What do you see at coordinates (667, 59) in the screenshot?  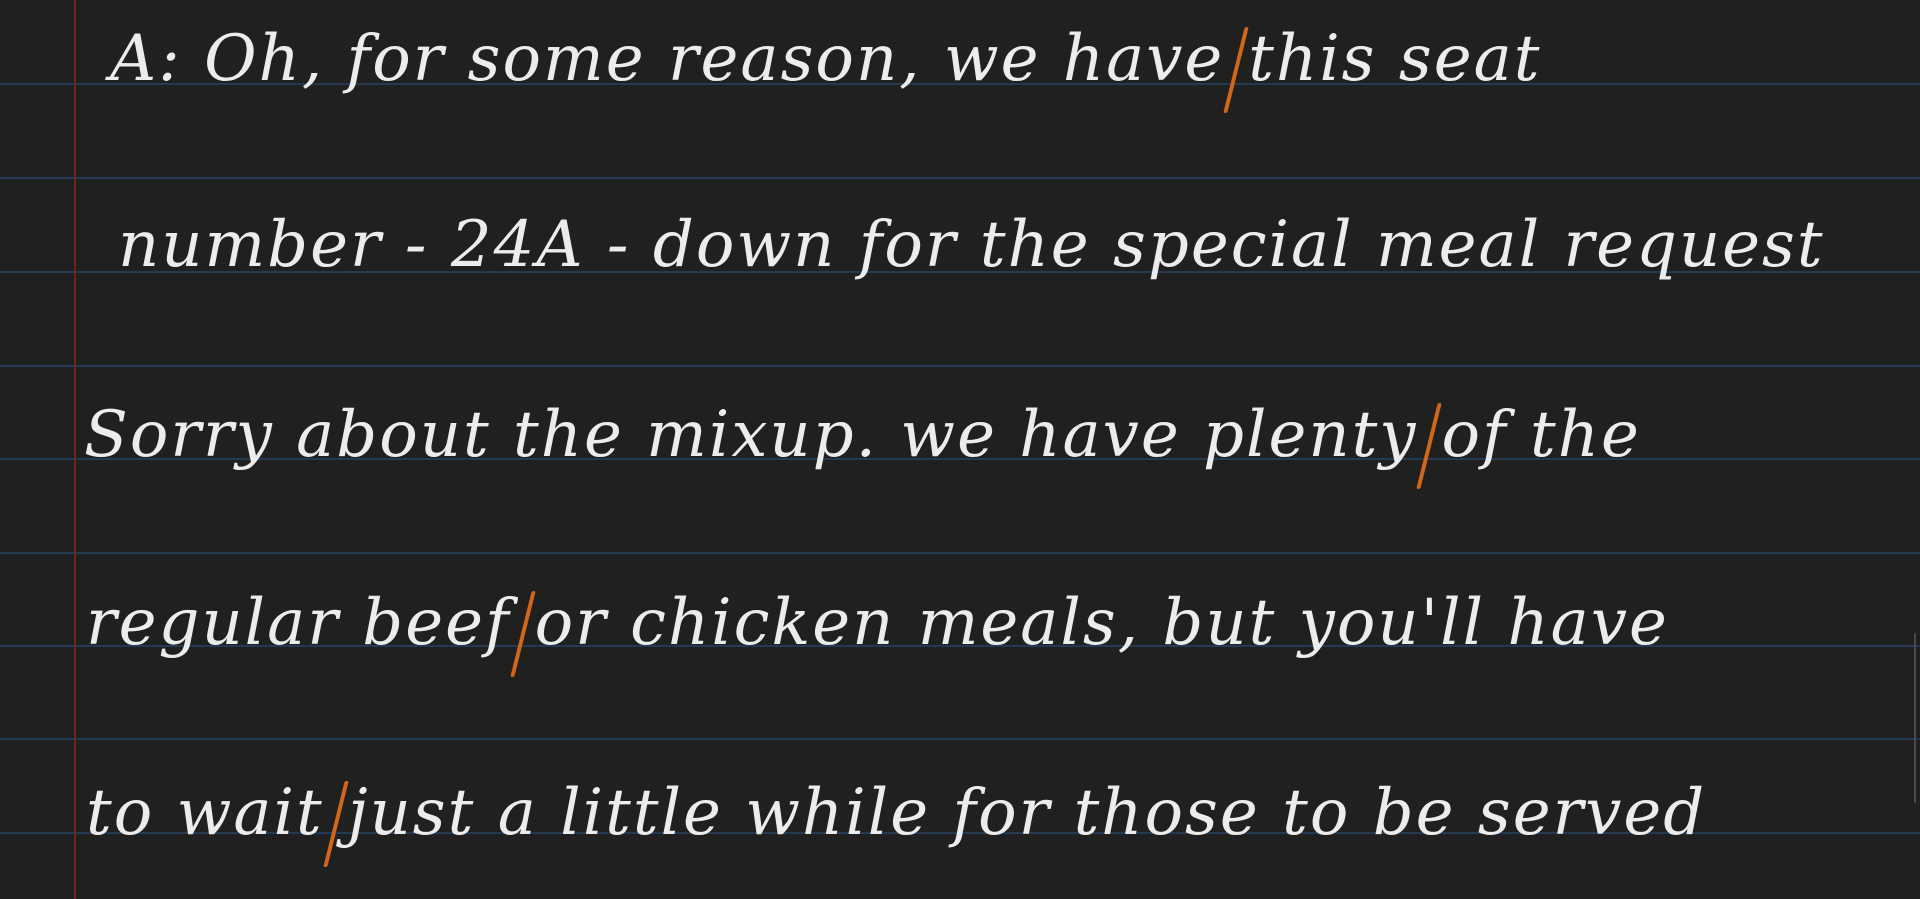 I see `line-1-segment-1: A: Oh, for some reason, we have` at bounding box center [667, 59].